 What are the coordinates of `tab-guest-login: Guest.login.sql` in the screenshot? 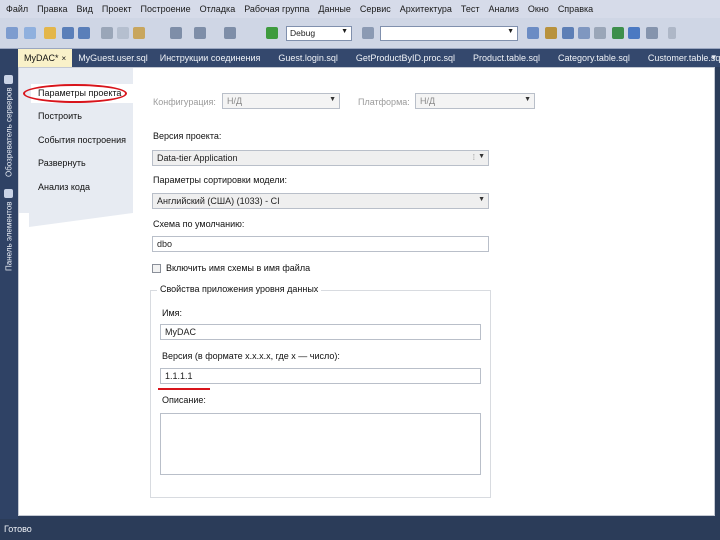 It's located at (311, 58).